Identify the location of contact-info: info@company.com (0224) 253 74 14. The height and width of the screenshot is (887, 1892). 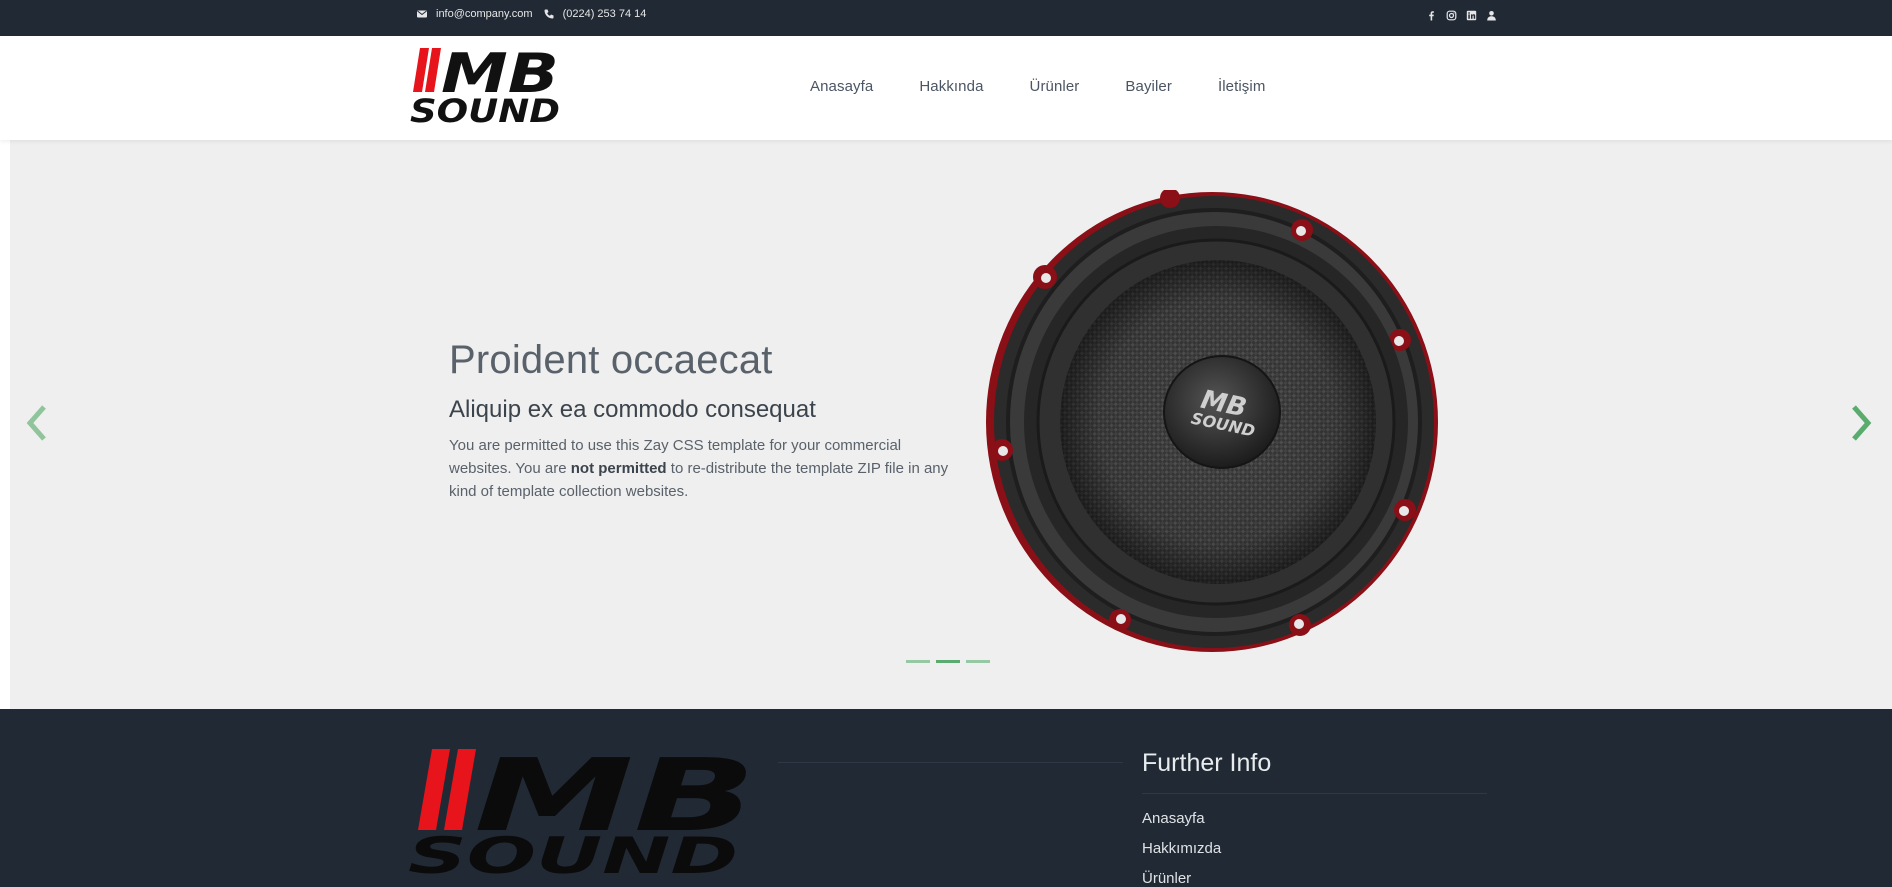
(536, 14).